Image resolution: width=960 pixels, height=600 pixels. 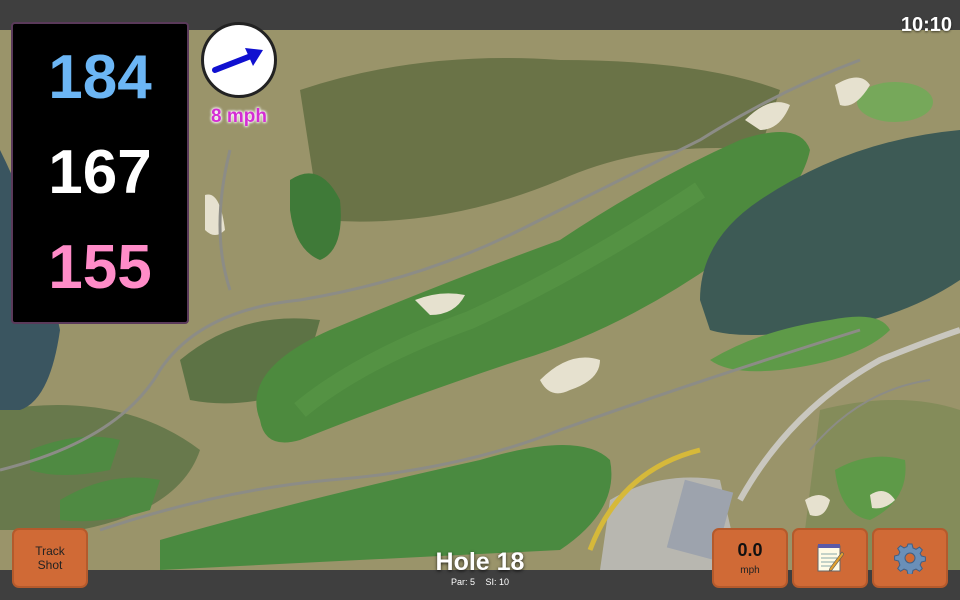 What do you see at coordinates (480, 582) in the screenshot?
I see `hole-info: Par: 5 SI: 10` at bounding box center [480, 582].